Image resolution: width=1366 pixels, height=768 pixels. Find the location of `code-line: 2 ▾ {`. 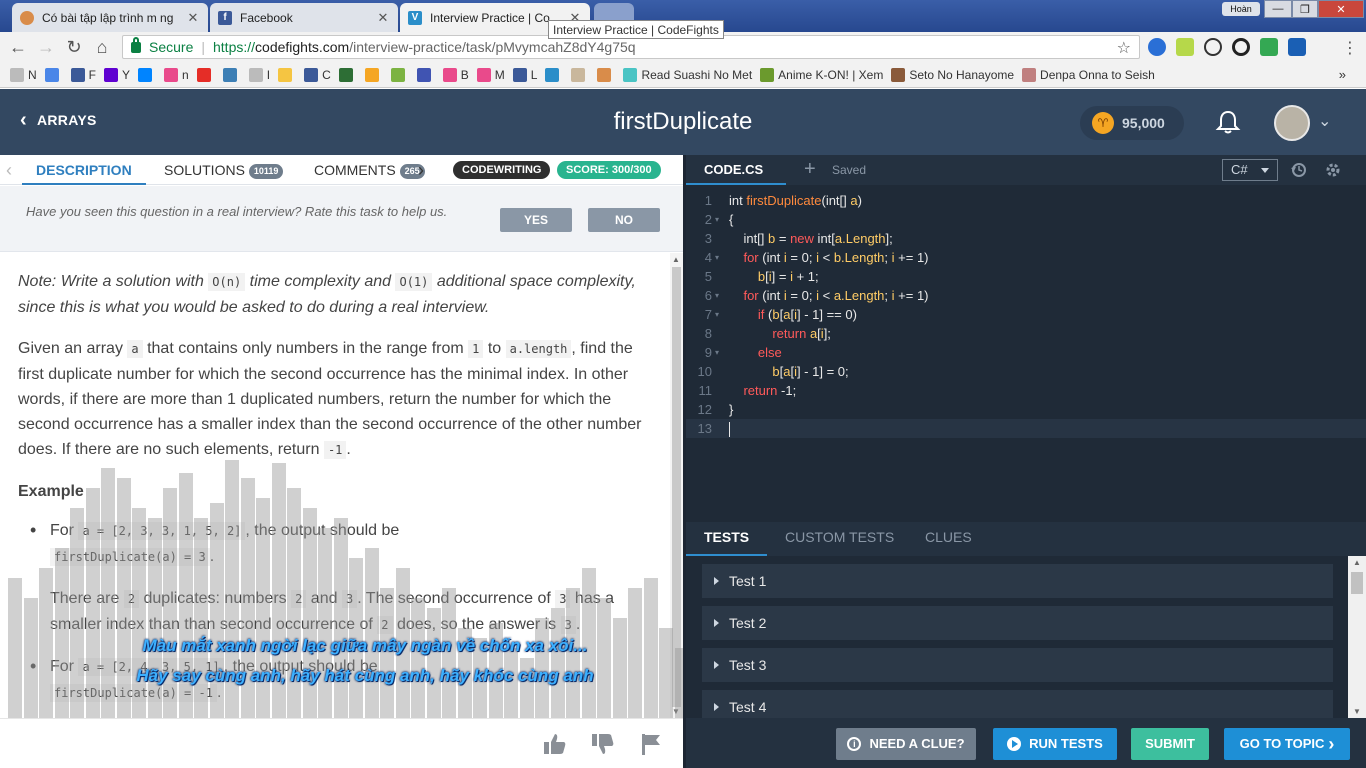

code-line: 2 ▾ { is located at coordinates (1026, 219).